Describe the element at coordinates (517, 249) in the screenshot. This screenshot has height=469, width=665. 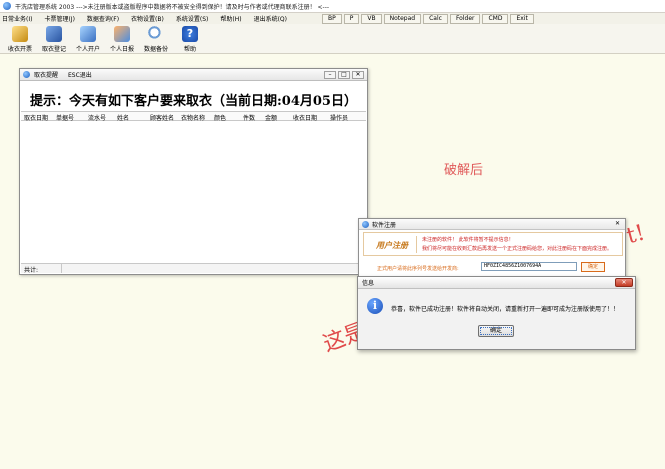
I see `register-message-2: 我们将尽可能在收到汇款后再发送一个正式注册码给您，对此注册码在下面完成注册。` at that location.